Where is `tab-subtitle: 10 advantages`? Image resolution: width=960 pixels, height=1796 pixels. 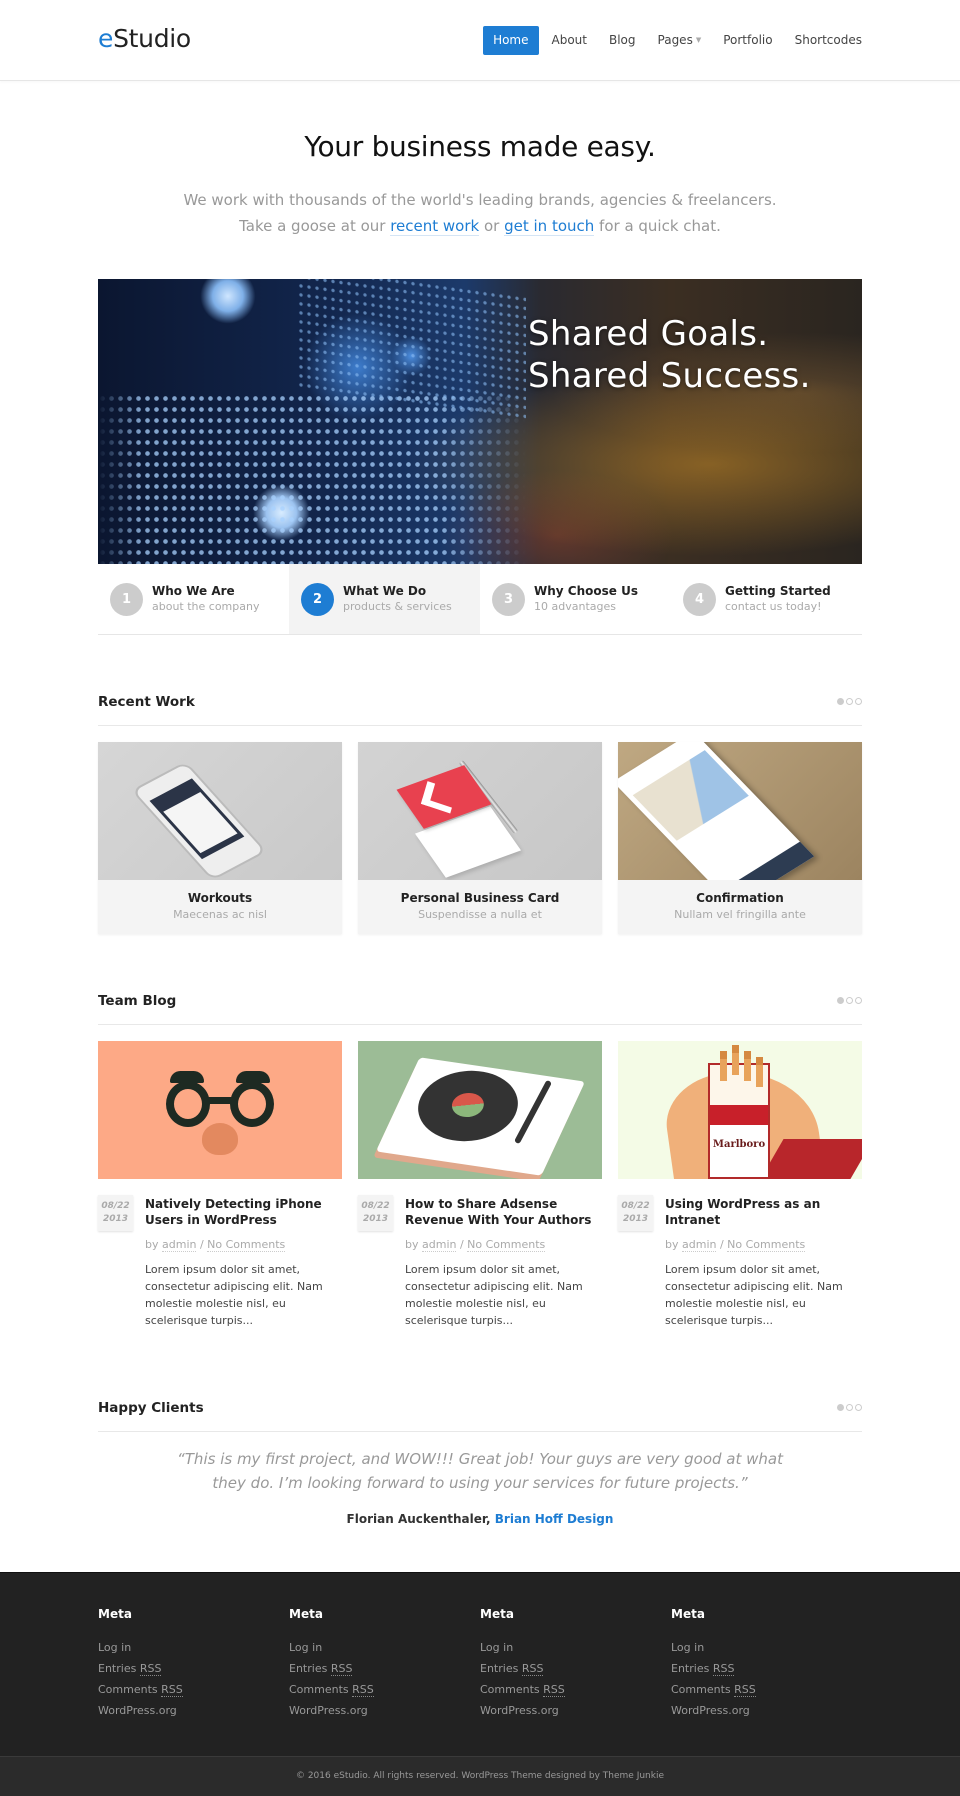 tab-subtitle: 10 advantages is located at coordinates (575, 606).